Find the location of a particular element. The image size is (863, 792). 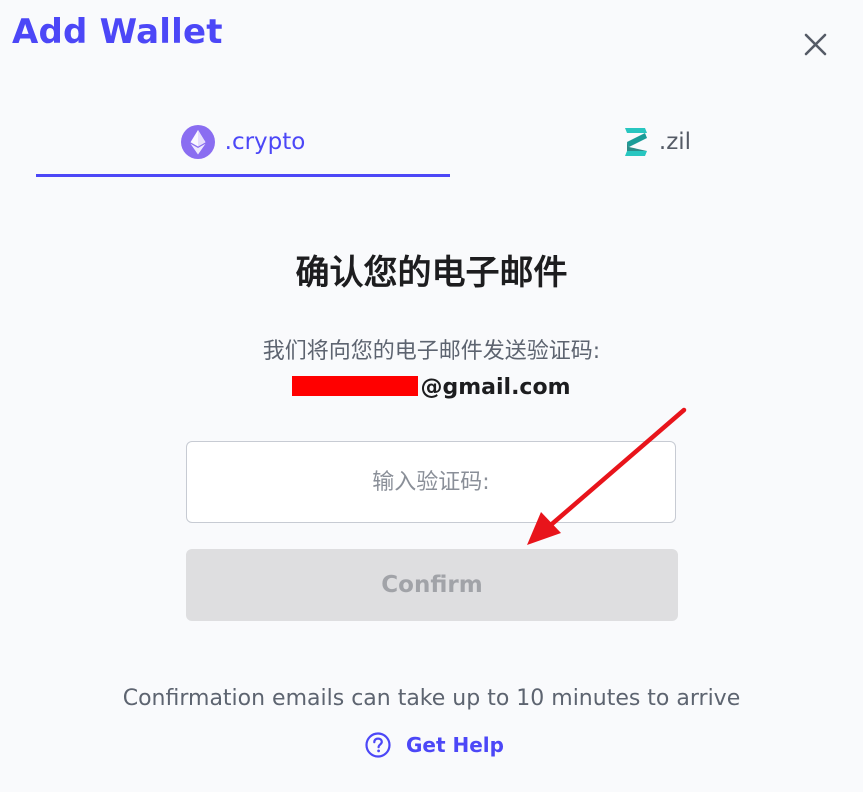

tab-crypto: .crypto is located at coordinates (243, 142).